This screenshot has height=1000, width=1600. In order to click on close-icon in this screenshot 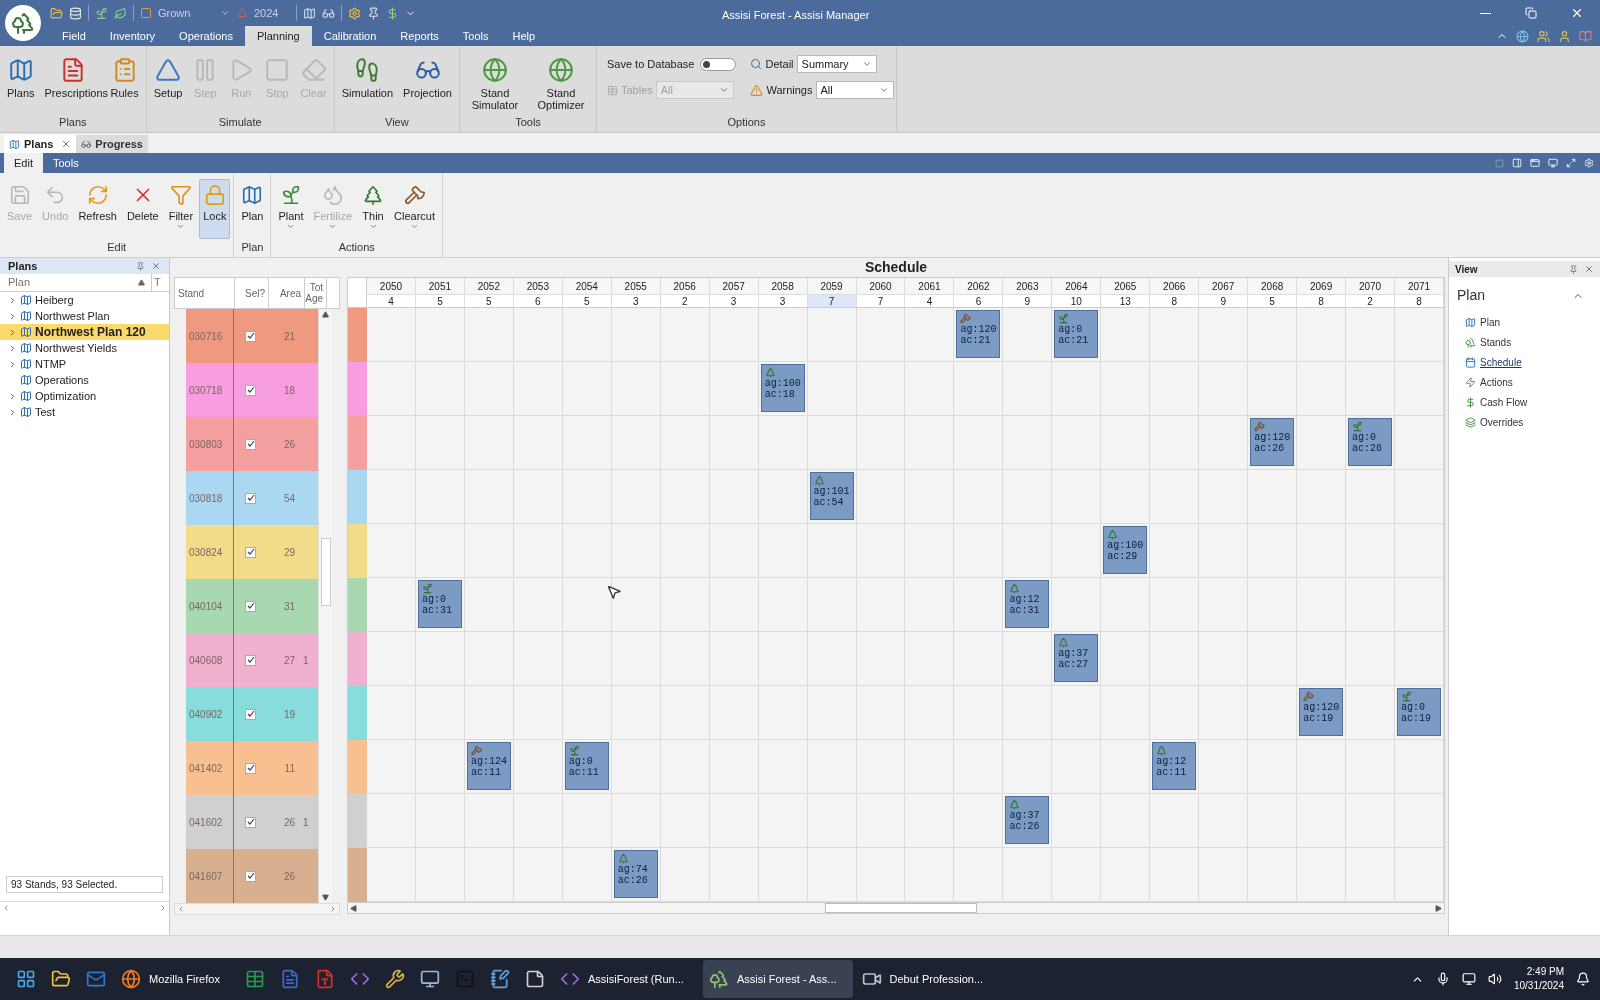, I will do `click(1589, 269)`.